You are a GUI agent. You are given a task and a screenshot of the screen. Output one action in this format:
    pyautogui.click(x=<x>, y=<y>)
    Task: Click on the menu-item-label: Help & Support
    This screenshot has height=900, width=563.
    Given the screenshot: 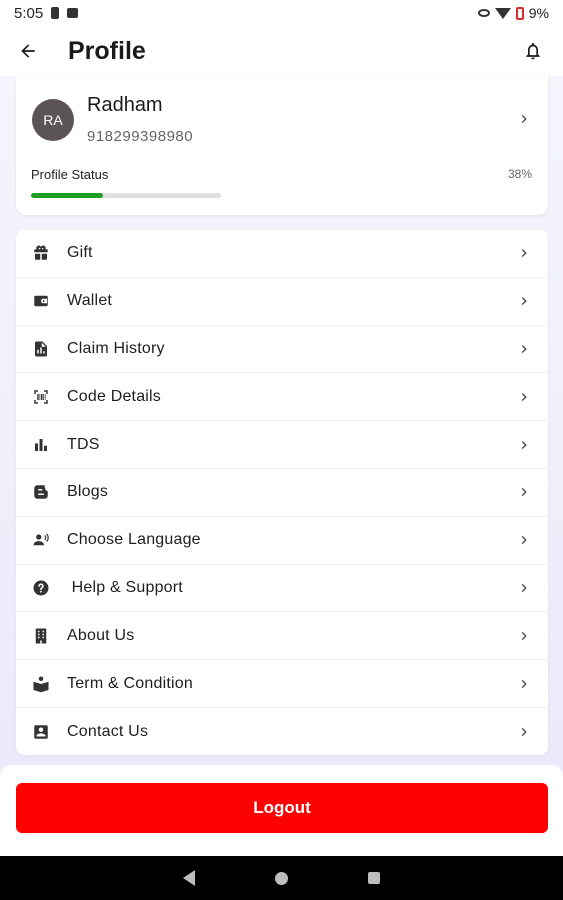 What is the action you would take?
    pyautogui.click(x=125, y=587)
    